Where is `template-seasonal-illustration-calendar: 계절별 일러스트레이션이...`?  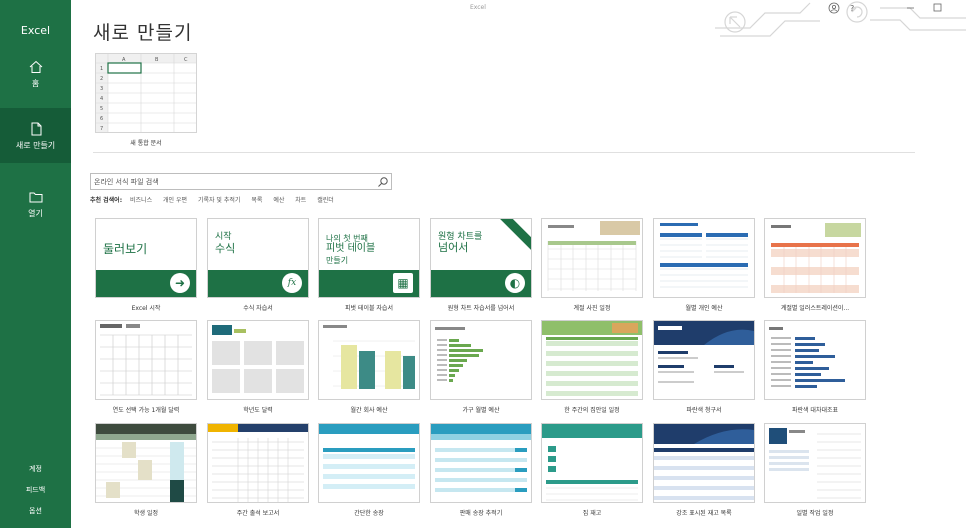
template-seasonal-illustration-calendar: 계절별 일러스트레이션이... is located at coordinates (815, 265).